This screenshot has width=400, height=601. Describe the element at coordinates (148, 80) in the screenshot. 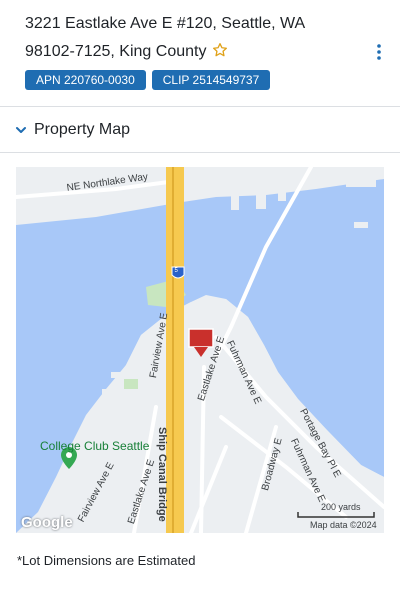

I see `identifier-badges: APN 220760-0030 CLIP 2514549737` at that location.